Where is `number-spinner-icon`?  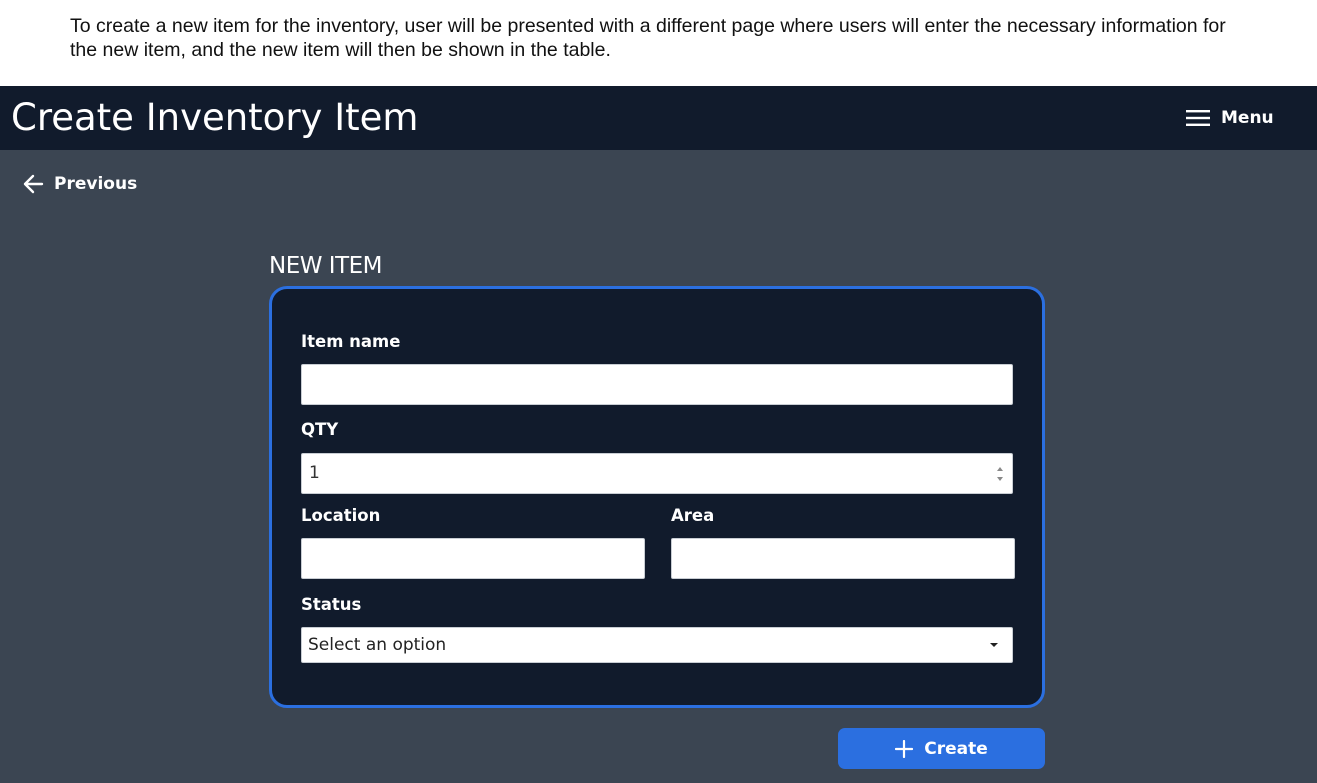
number-spinner-icon is located at coordinates (1000, 474).